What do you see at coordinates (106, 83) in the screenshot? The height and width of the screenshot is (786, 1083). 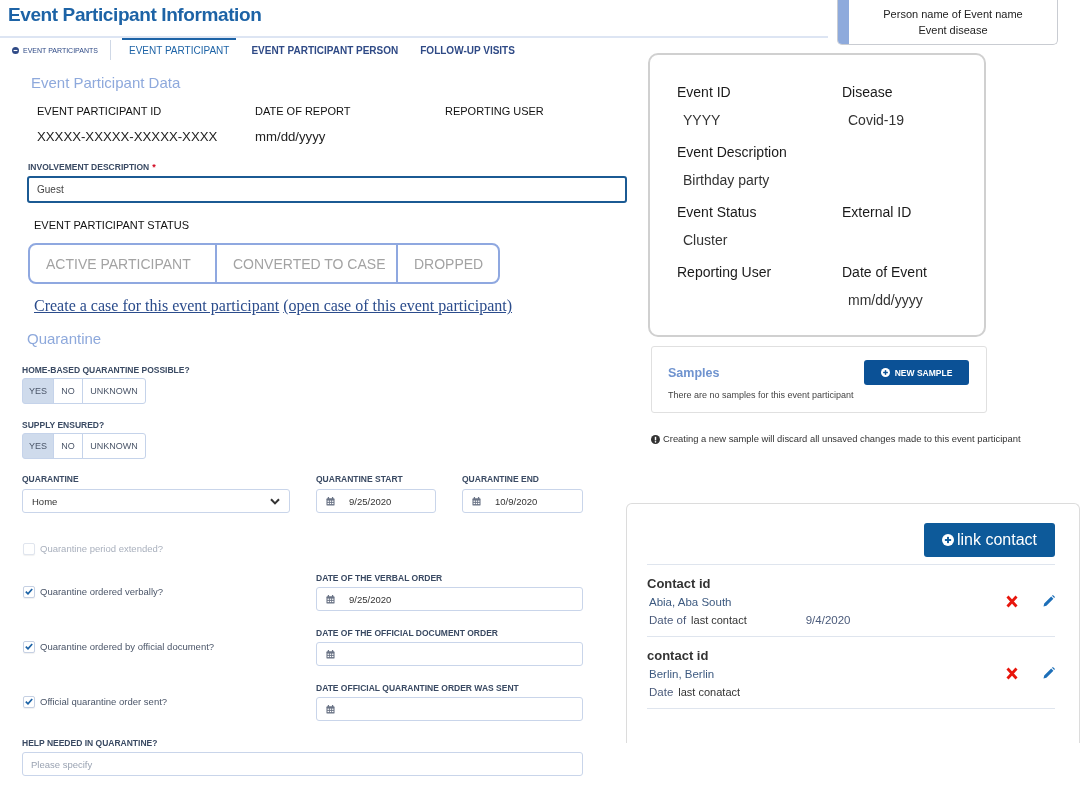 I see `section-heading: Event Participant Data` at bounding box center [106, 83].